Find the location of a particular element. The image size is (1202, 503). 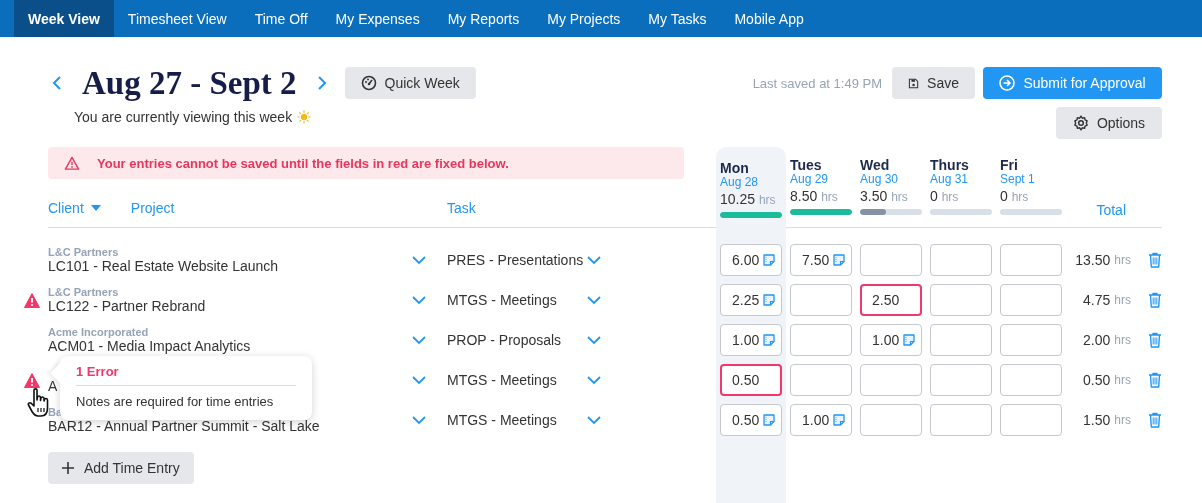

nav-tab: My Tasks is located at coordinates (677, 18).